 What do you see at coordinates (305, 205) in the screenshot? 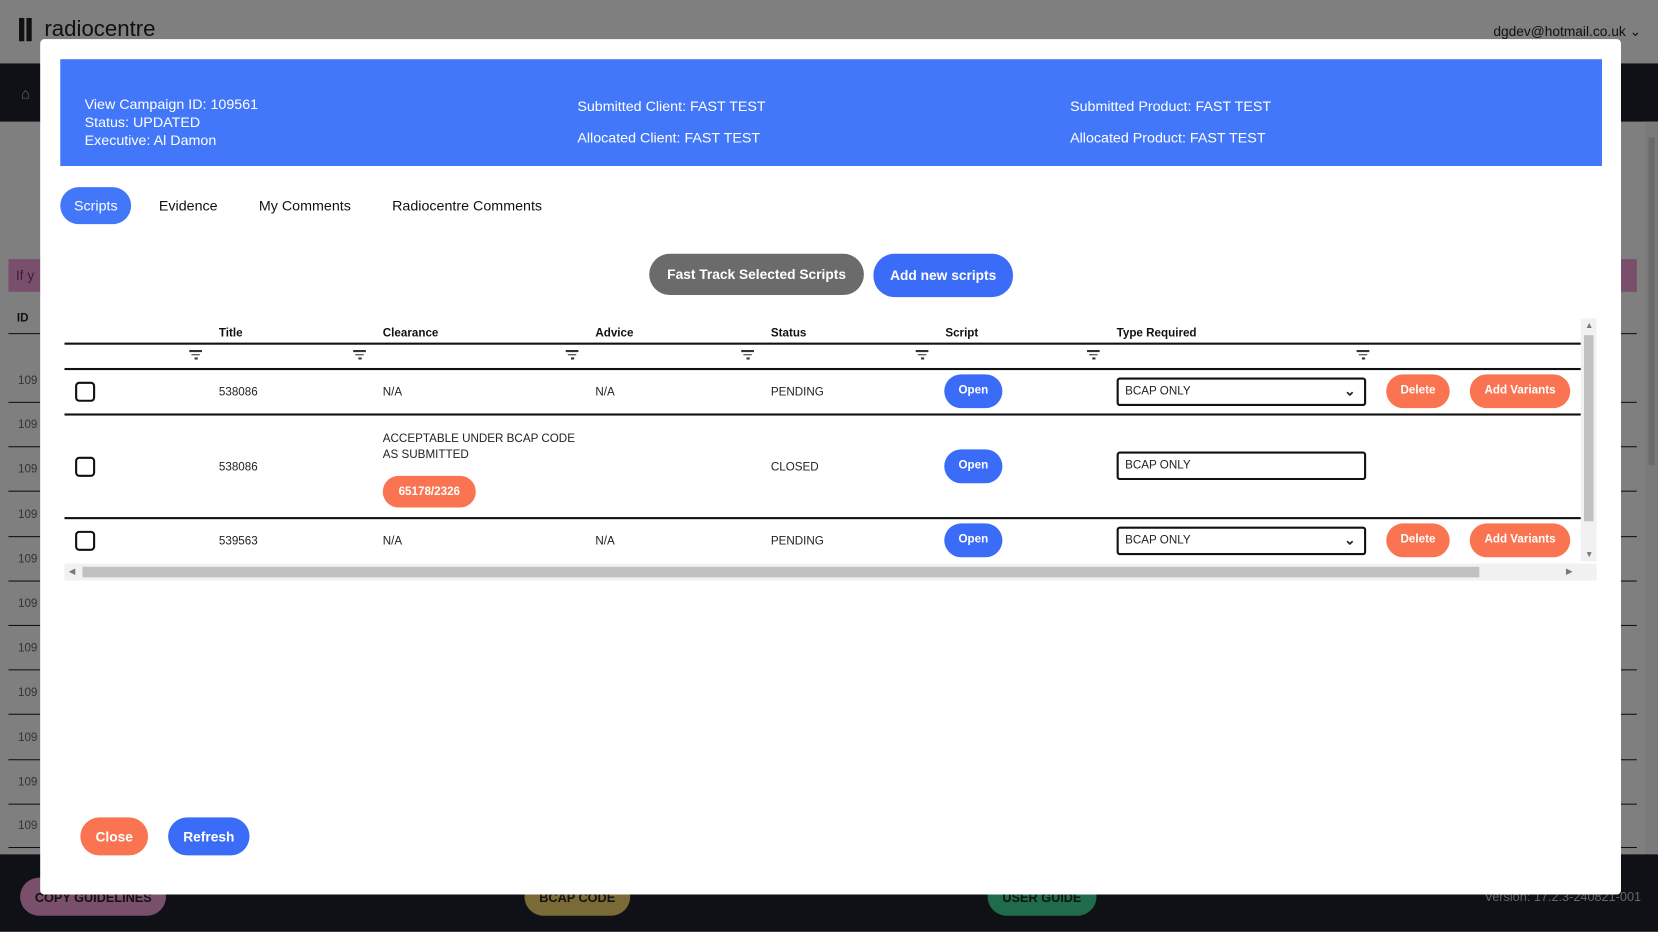
I see `tab-my-comments: My Comments` at bounding box center [305, 205].